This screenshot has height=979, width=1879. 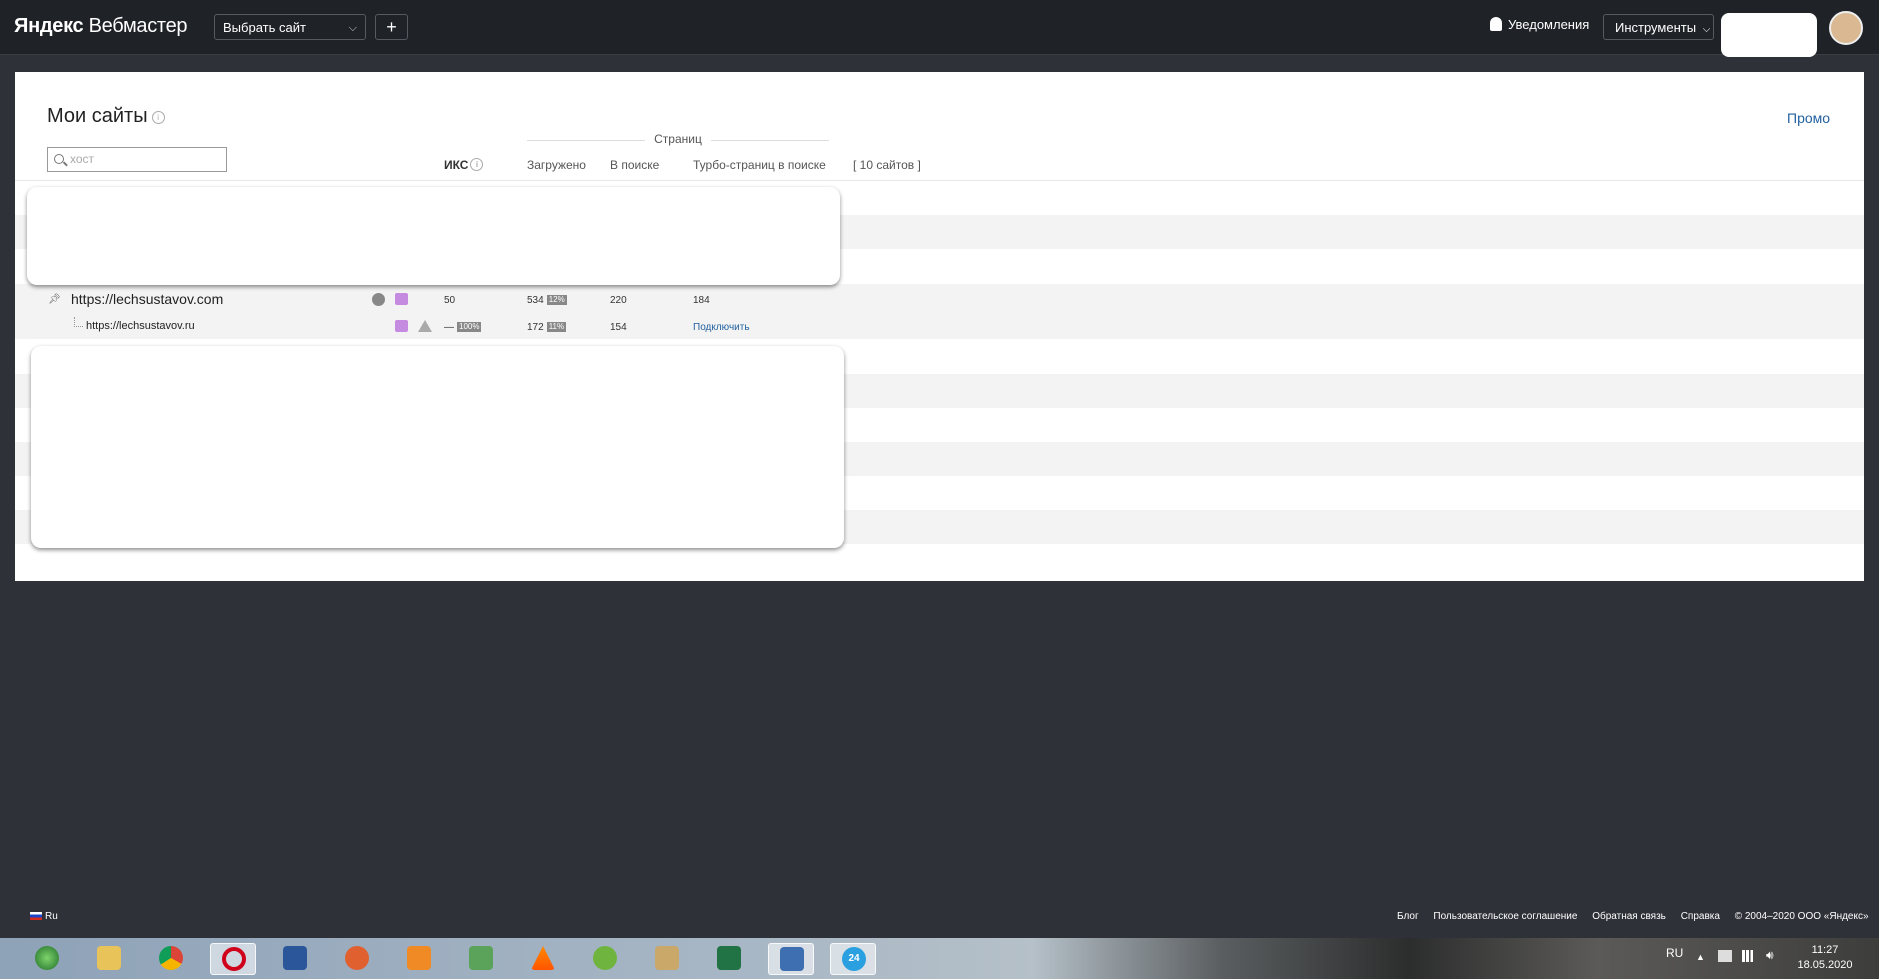 I want to click on tools-dropdown: Инструменты ⌵, so click(x=1658, y=27).